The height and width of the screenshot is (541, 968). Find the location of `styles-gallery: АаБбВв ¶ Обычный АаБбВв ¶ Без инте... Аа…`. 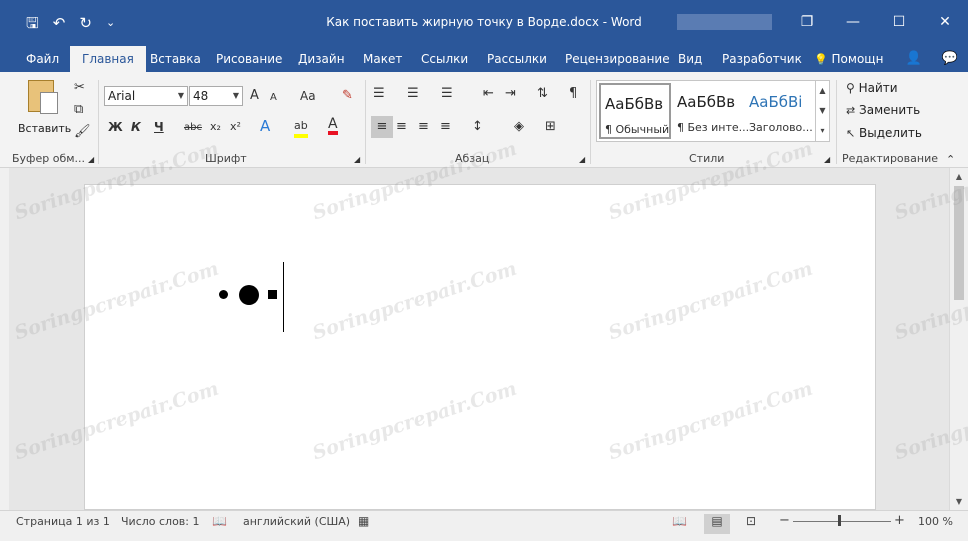

styles-gallery: АаБбВв ¶ Обычный АаБбВв ¶ Без инте... Аа… is located at coordinates (713, 111).